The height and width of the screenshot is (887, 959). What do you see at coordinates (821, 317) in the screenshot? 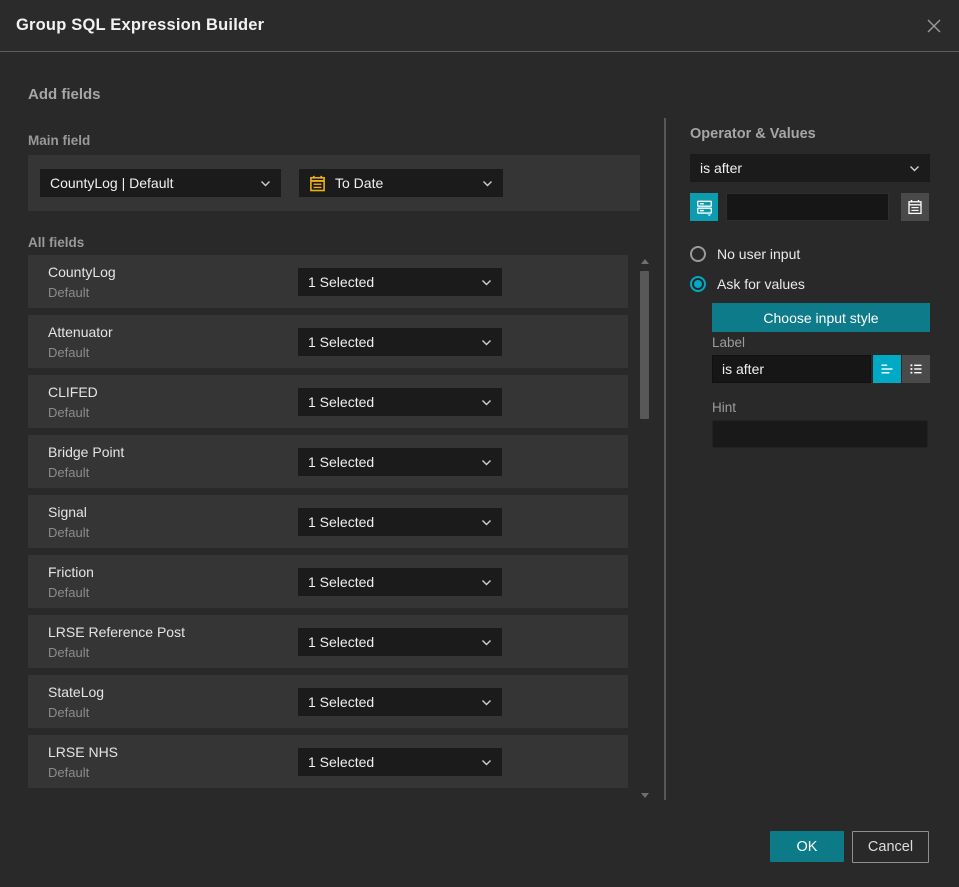
I see `choose-input-style-button: Choose input style` at bounding box center [821, 317].